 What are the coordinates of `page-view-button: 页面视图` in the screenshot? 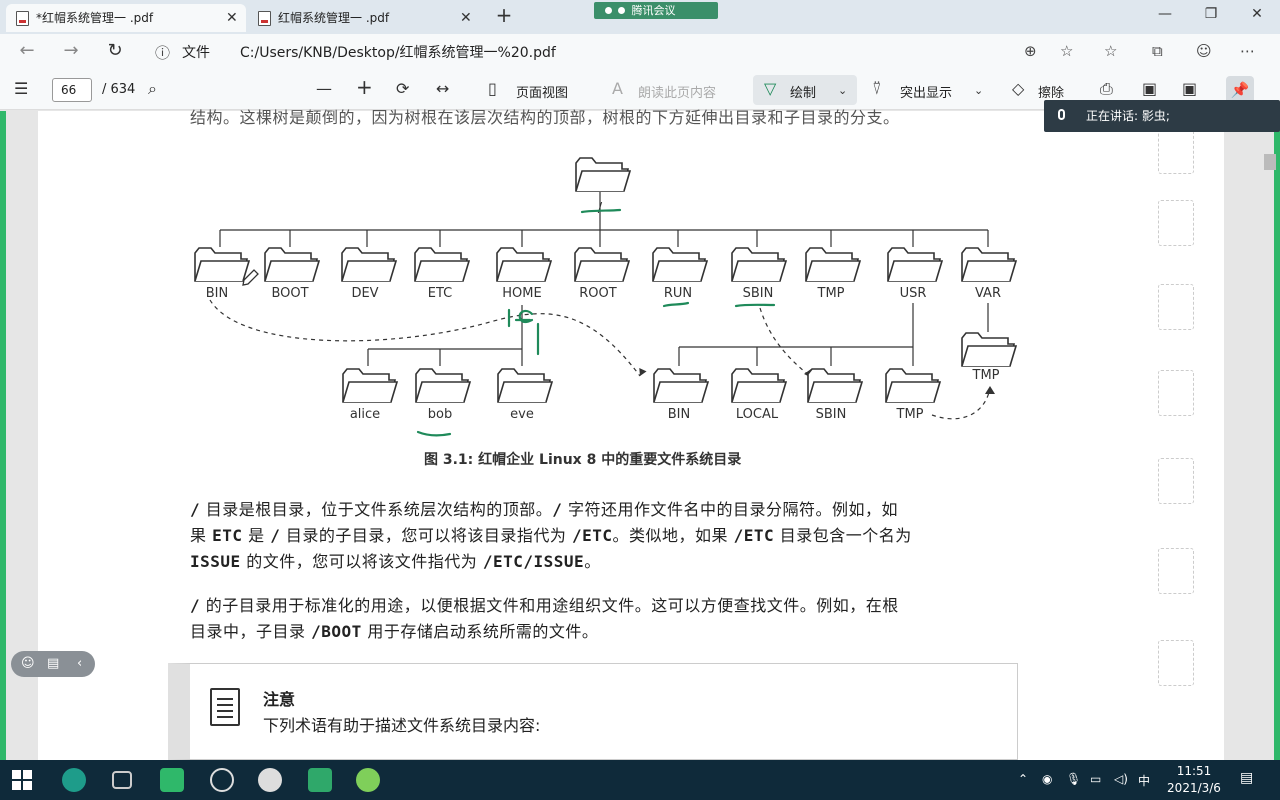 It's located at (542, 91).